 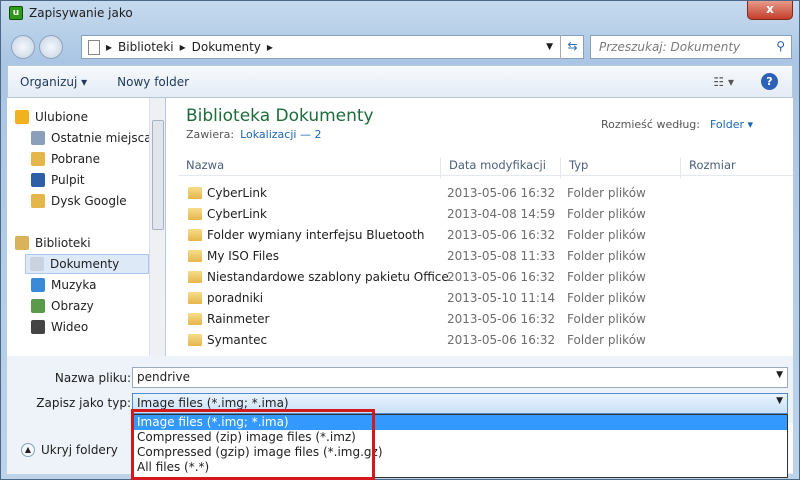 I want to click on library-title: Biblioteka Dokumenty, so click(x=280, y=116).